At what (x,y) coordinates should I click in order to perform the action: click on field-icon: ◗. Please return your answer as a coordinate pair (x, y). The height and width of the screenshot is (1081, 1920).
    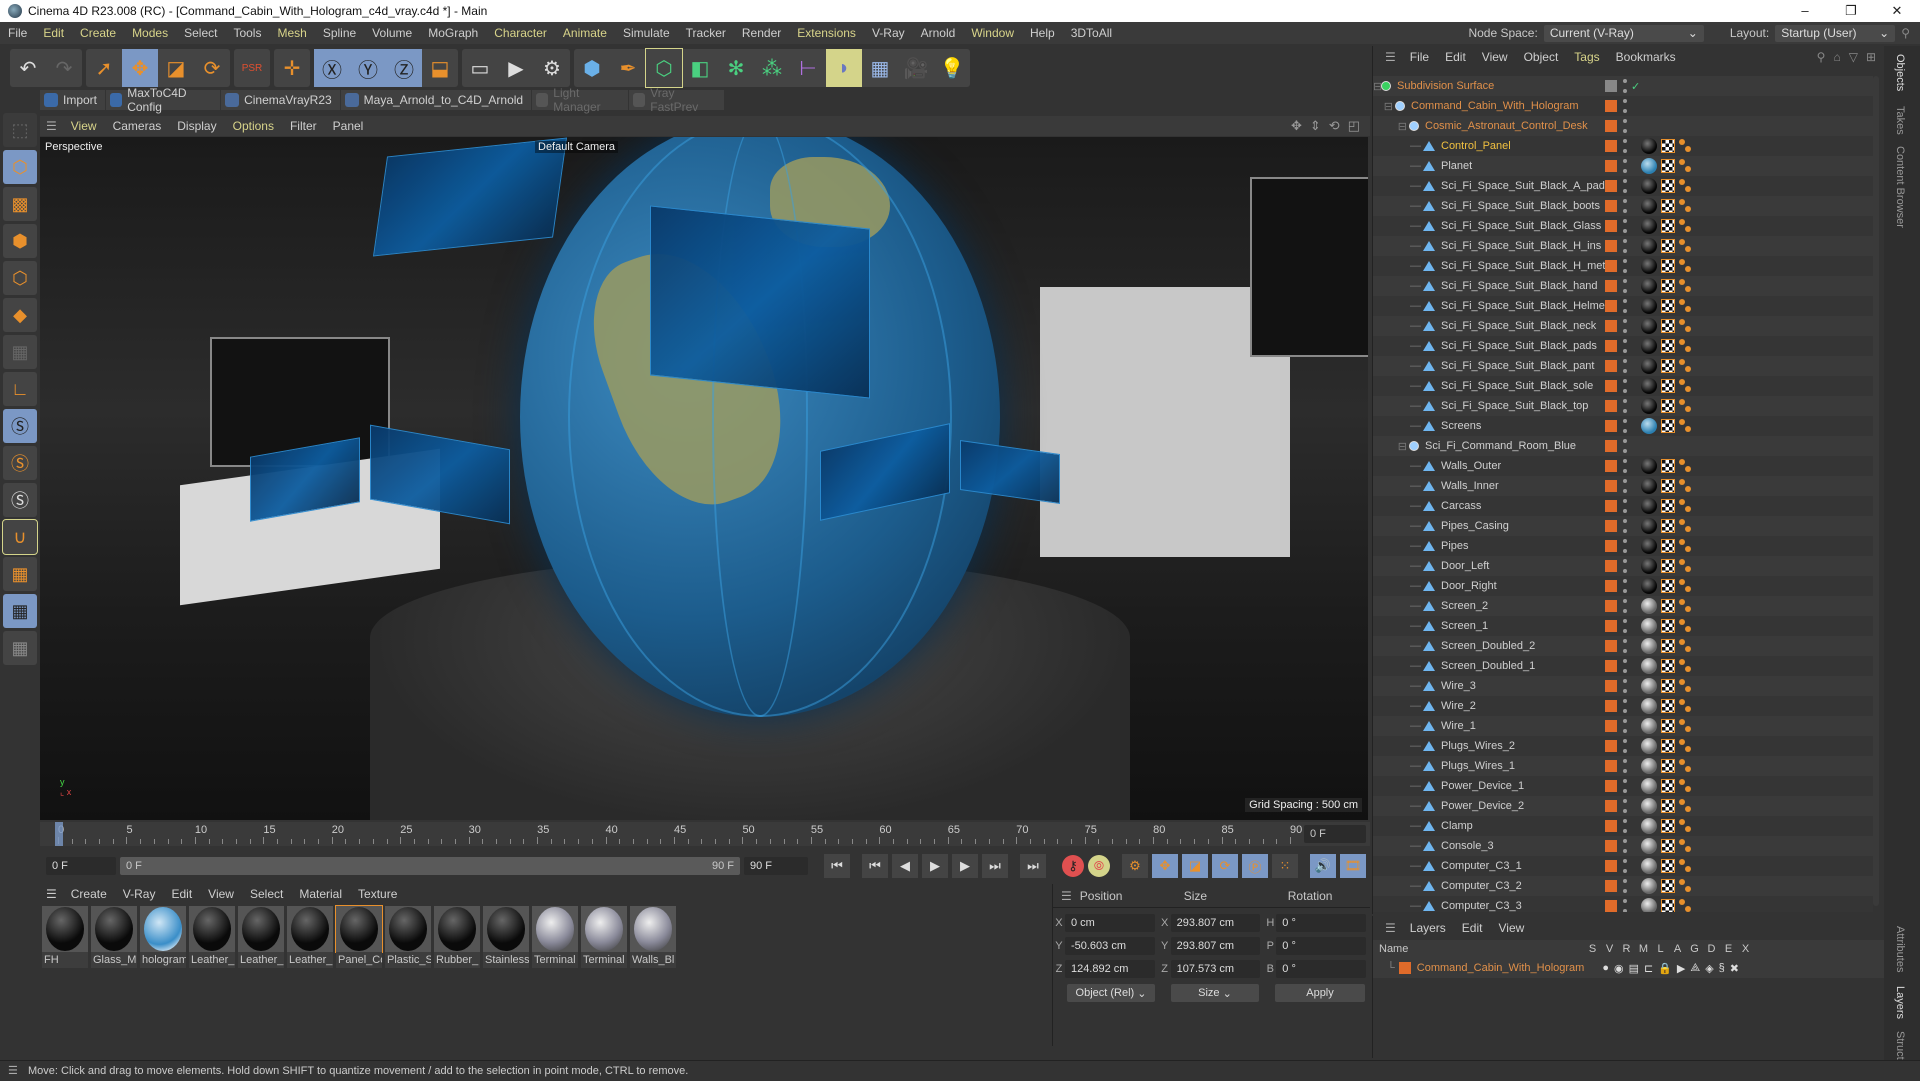
    Looking at the image, I should click on (844, 68).